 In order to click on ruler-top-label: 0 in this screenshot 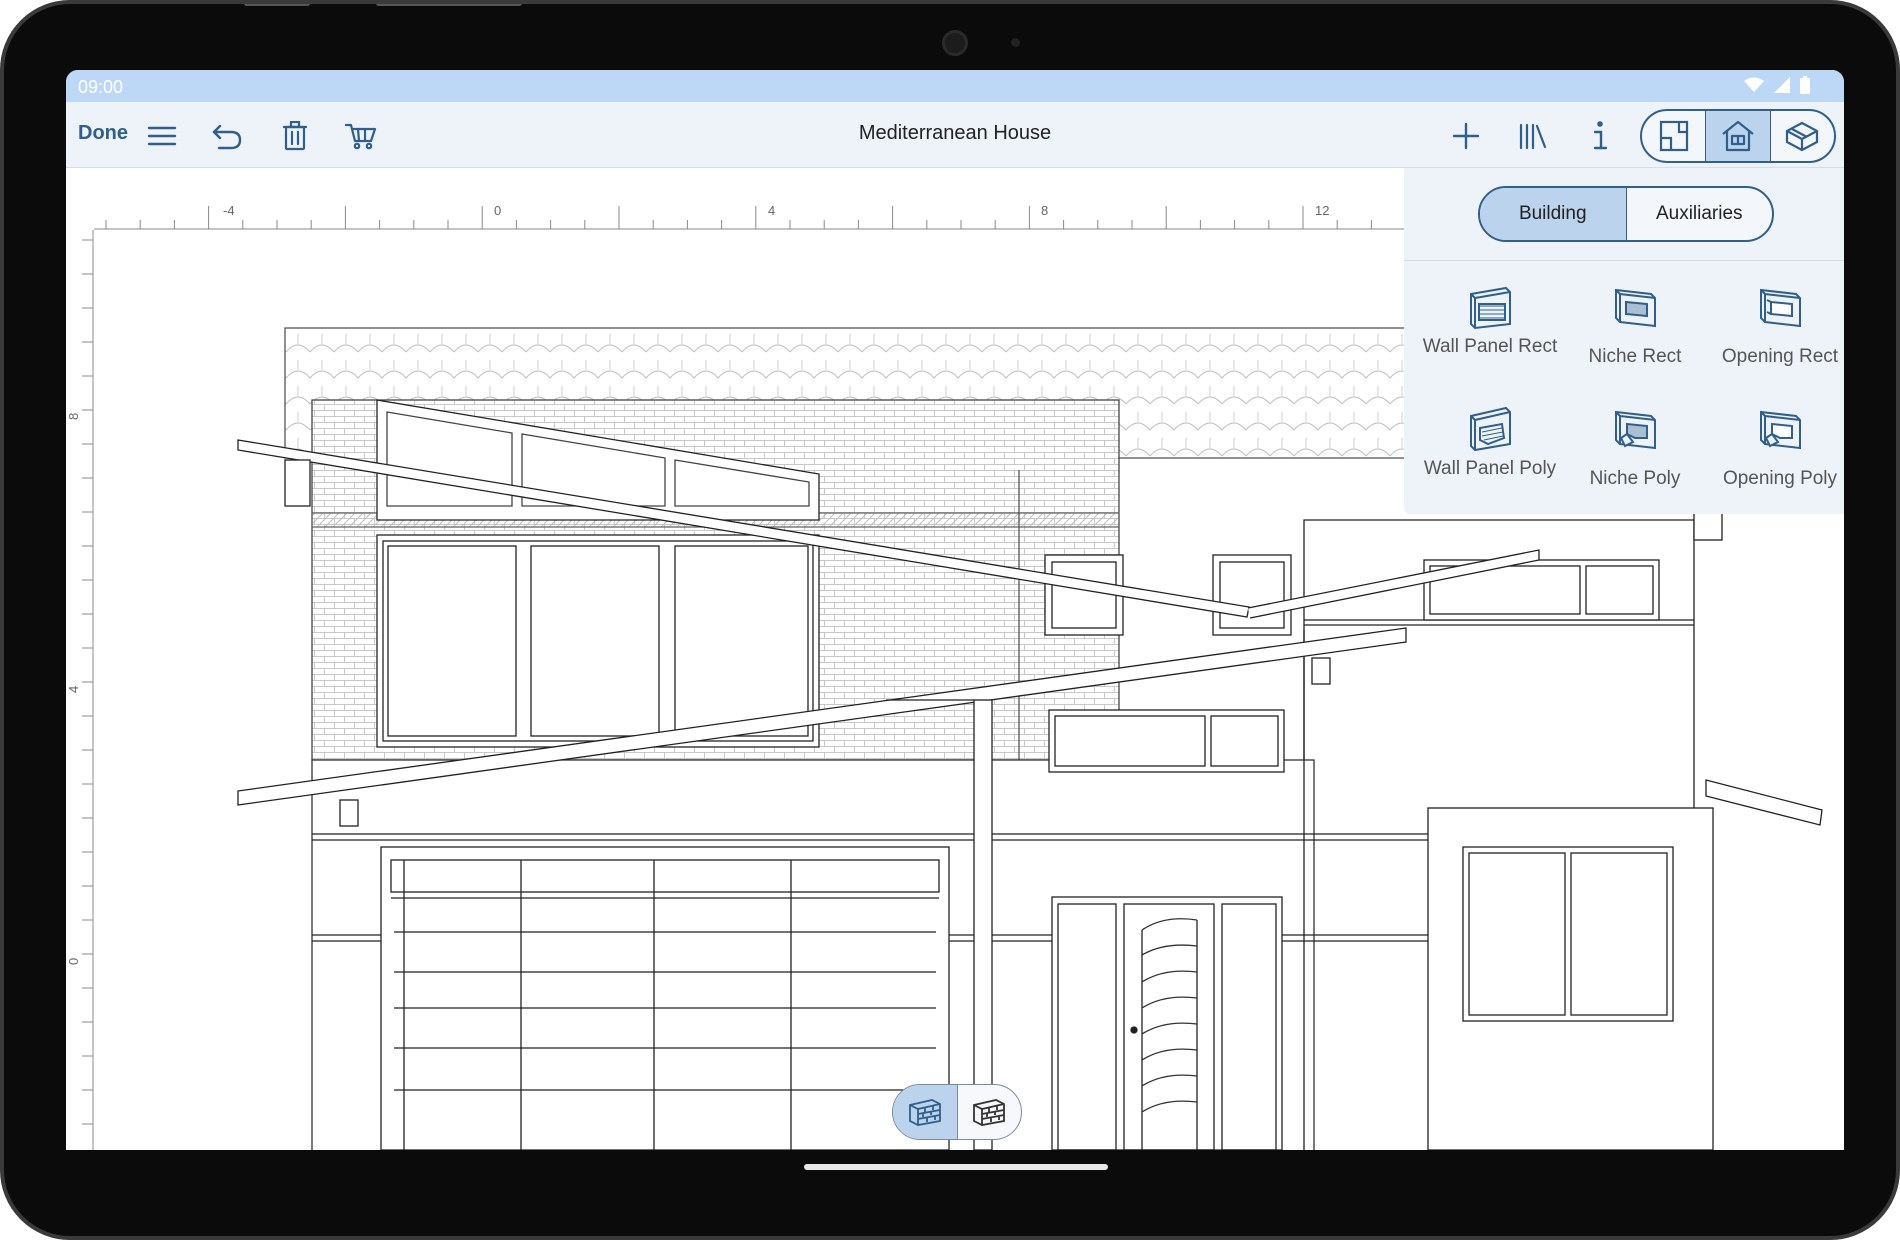, I will do `click(497, 210)`.